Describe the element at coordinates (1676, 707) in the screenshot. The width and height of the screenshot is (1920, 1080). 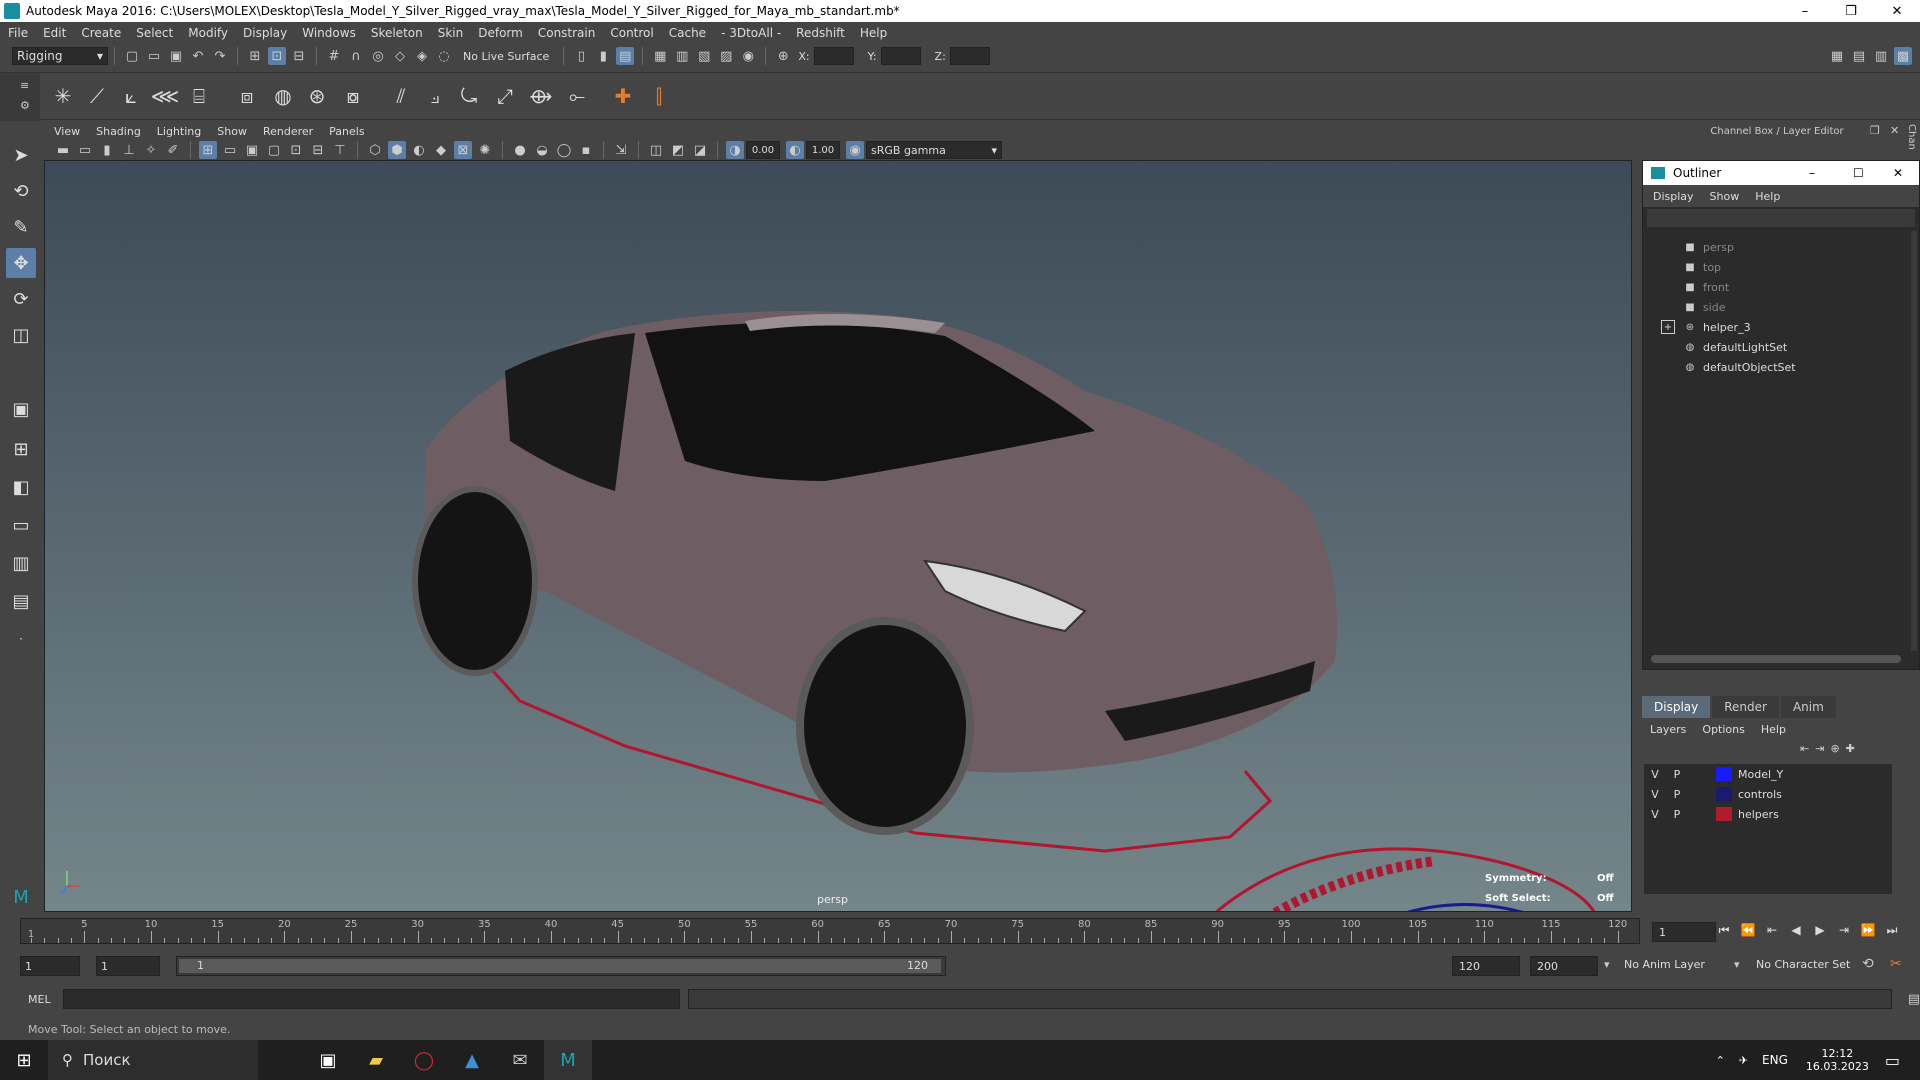
I see `tab-display: Display` at that location.